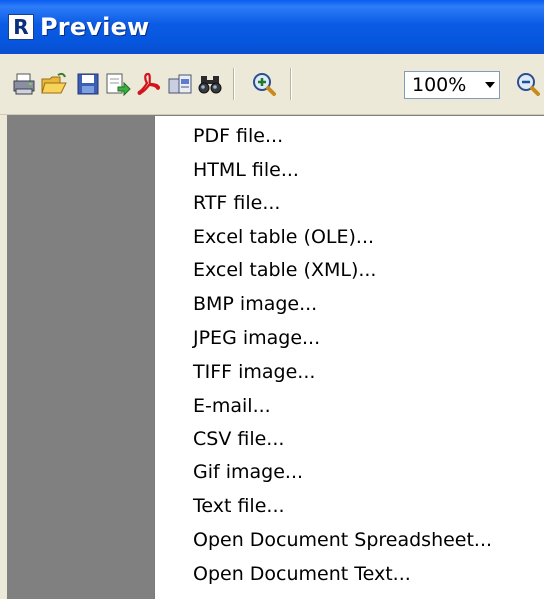 The height and width of the screenshot is (599, 544). I want to click on zoom-level-select: 100%, so click(452, 85).